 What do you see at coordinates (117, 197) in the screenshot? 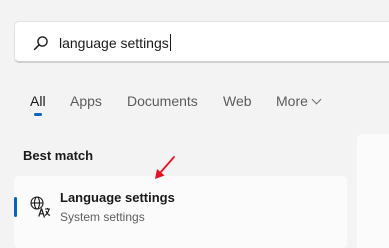
I see `result-title: Language settings` at bounding box center [117, 197].